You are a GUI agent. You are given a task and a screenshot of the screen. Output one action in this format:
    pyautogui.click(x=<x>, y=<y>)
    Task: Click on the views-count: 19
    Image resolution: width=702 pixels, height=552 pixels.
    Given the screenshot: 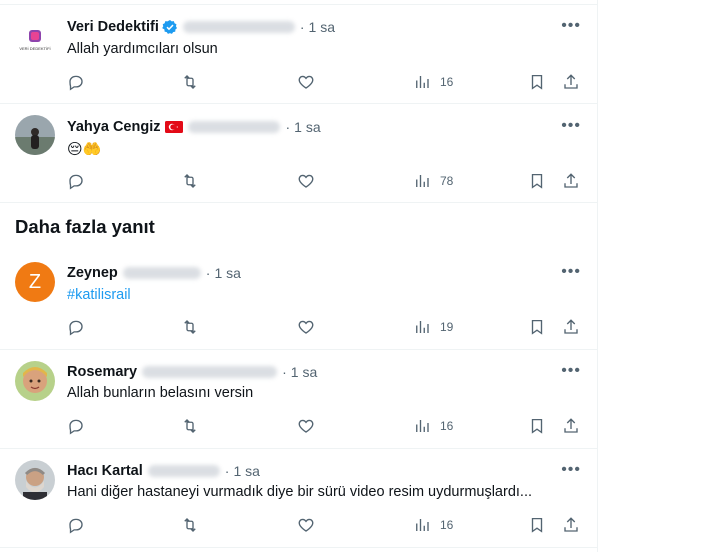 What is the action you would take?
    pyautogui.click(x=447, y=327)
    